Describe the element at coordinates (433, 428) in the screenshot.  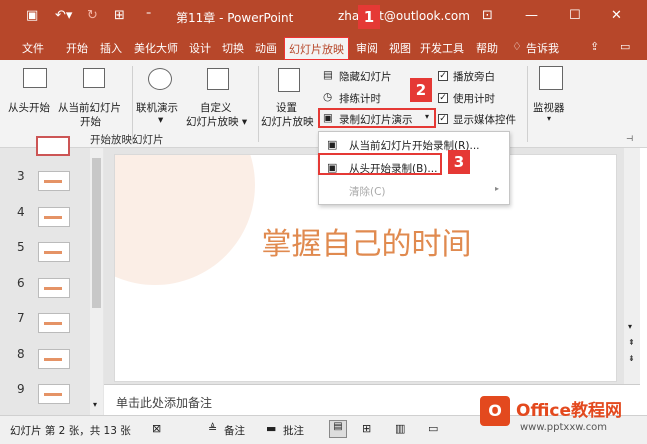
I see `slideshow-view-icon: ▭` at that location.